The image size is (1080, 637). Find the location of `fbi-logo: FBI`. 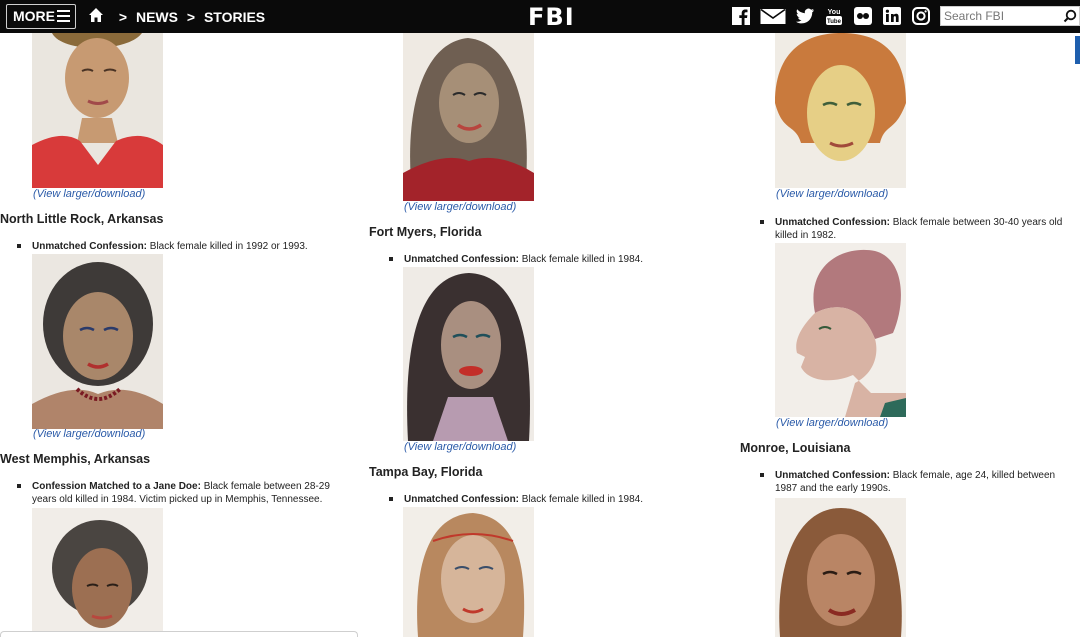

fbi-logo: FBI is located at coordinates (558, 17).